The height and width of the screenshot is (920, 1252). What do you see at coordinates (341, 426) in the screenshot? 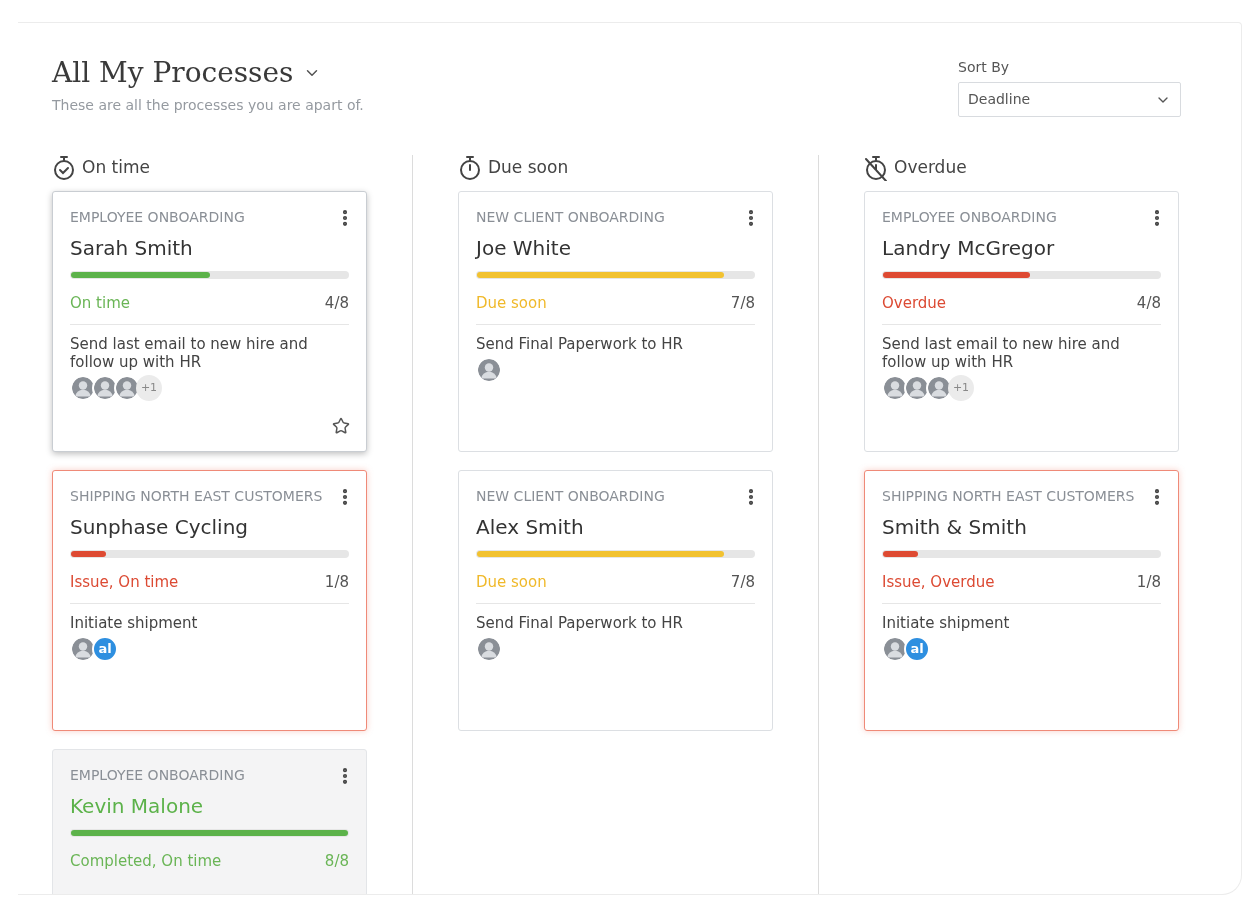
I see `favorite-star-icon` at bounding box center [341, 426].